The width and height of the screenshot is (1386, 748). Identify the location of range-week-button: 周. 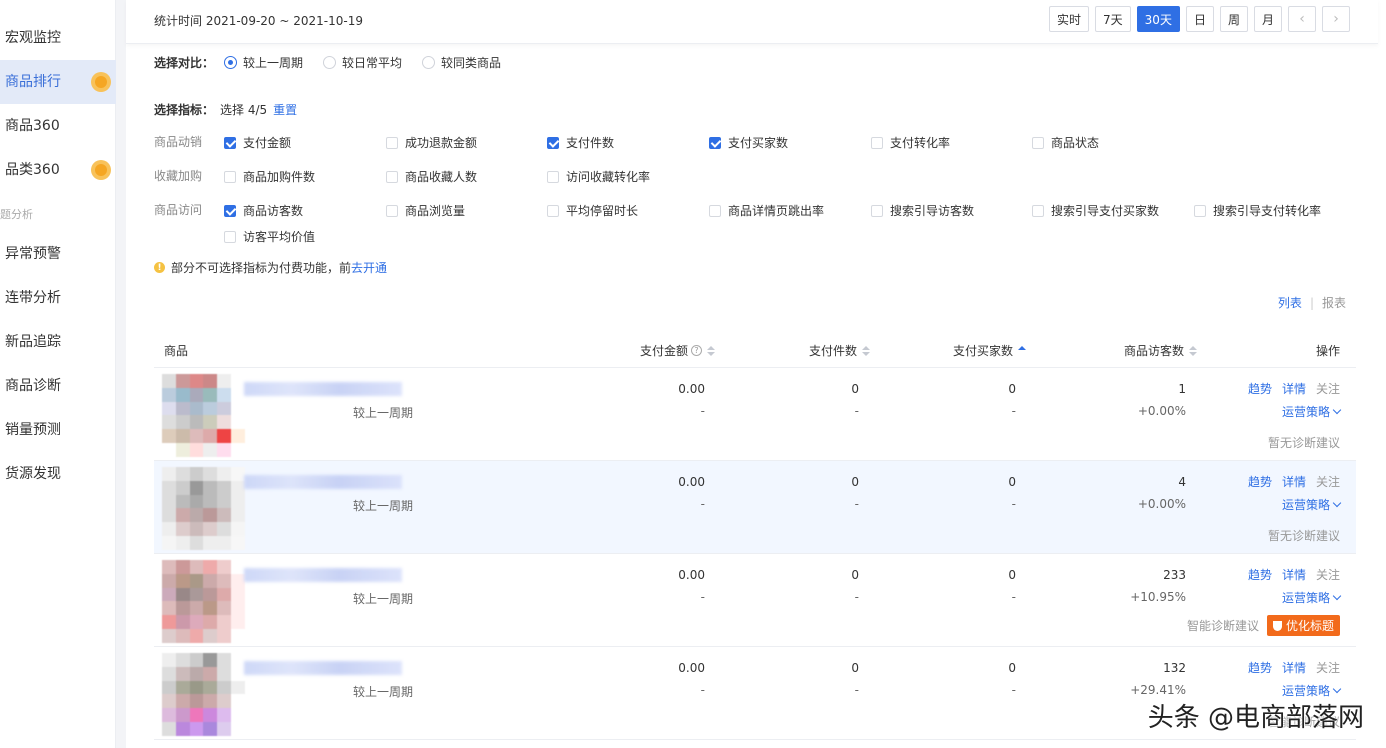
(1233, 19).